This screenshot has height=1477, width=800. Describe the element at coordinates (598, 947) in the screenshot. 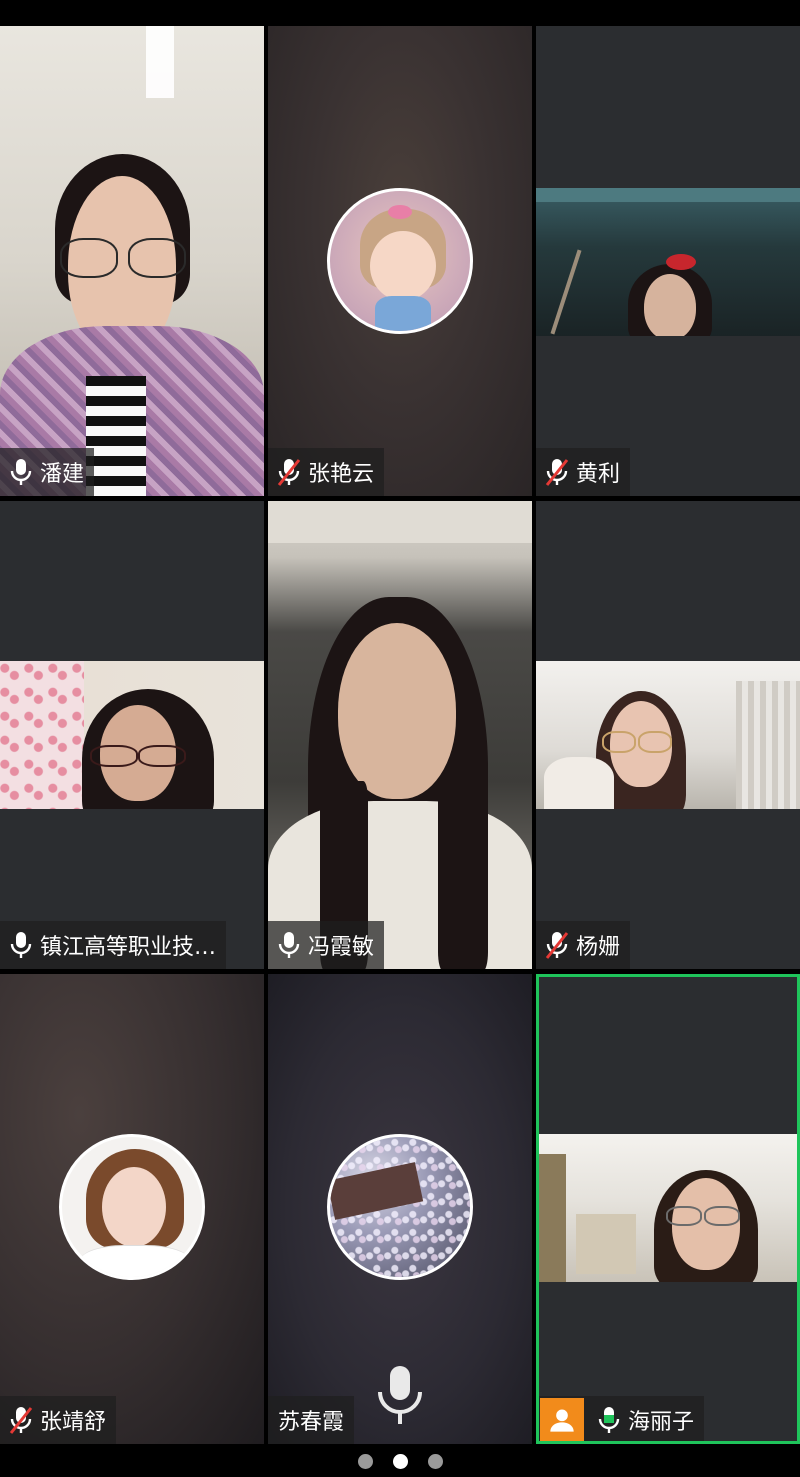

I see `participant-name: 杨姗` at that location.